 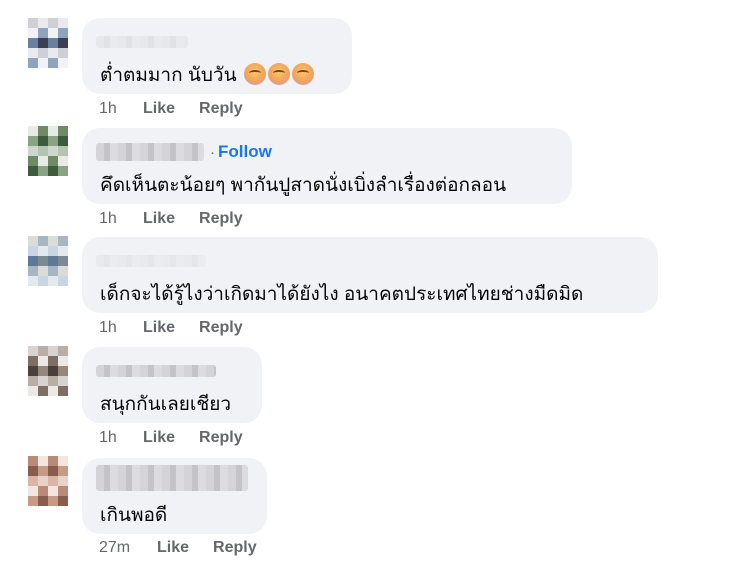 What do you see at coordinates (134, 515) in the screenshot?
I see `comment-text: เกินพอดี` at bounding box center [134, 515].